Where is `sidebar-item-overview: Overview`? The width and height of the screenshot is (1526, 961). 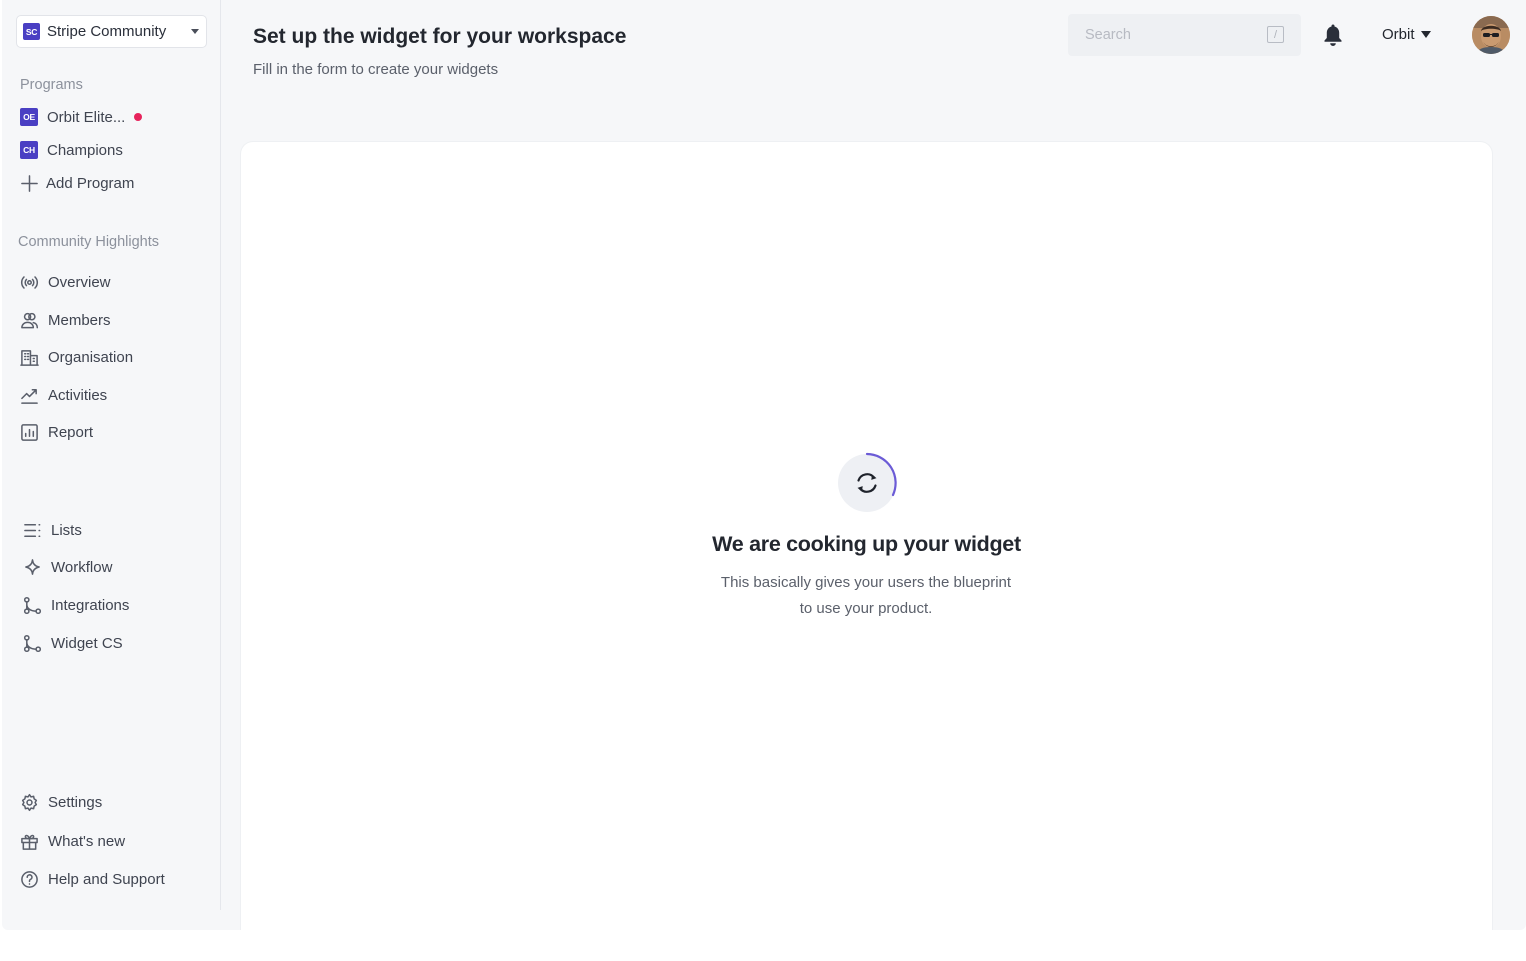
sidebar-item-overview: Overview is located at coordinates (65, 282).